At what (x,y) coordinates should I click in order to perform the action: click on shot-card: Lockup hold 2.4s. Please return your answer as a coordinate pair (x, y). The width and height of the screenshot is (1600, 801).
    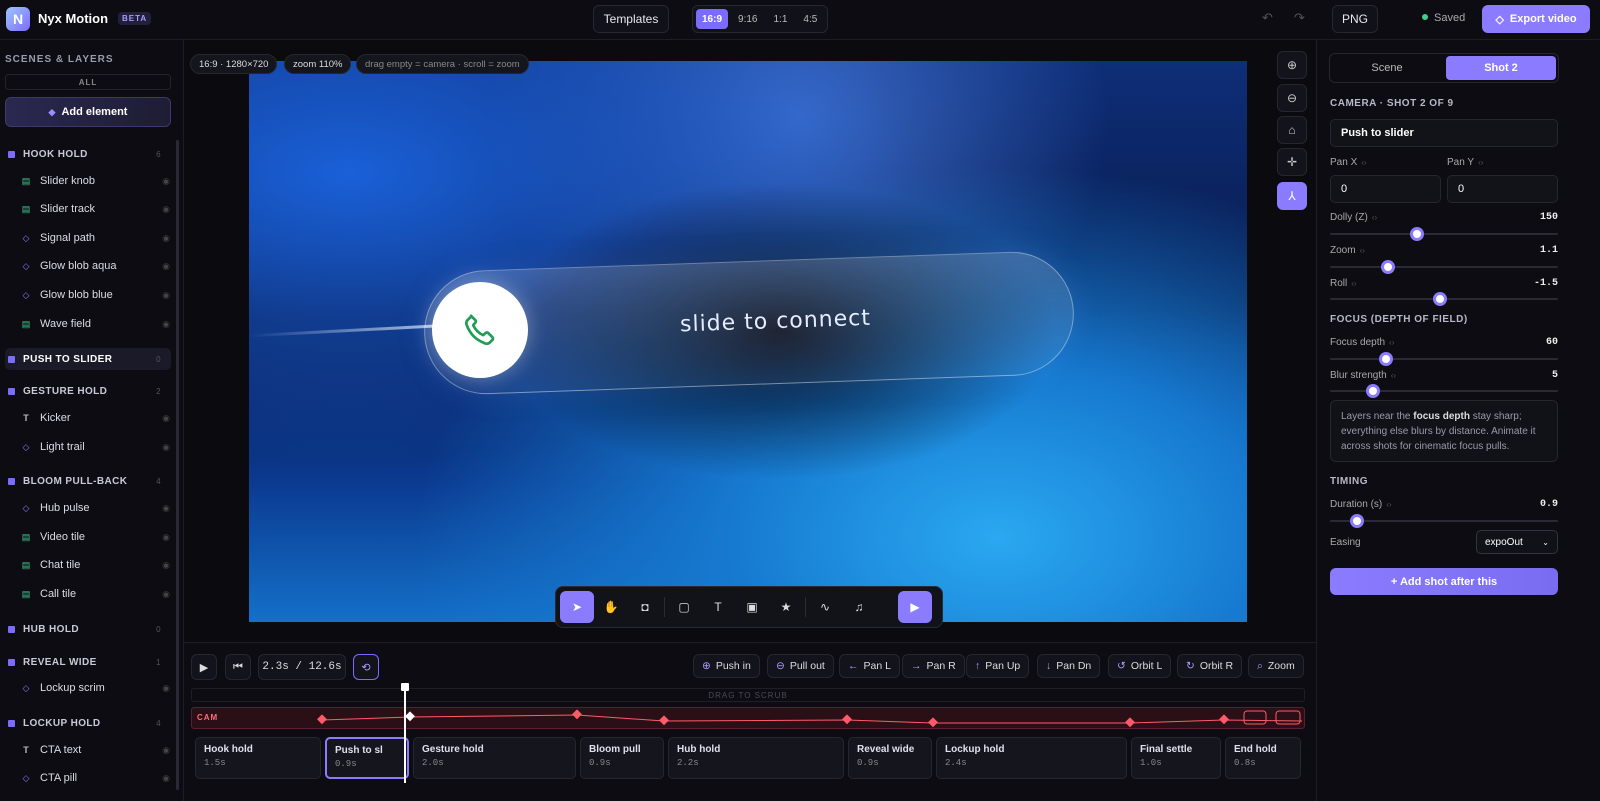
    Looking at the image, I should click on (1031, 758).